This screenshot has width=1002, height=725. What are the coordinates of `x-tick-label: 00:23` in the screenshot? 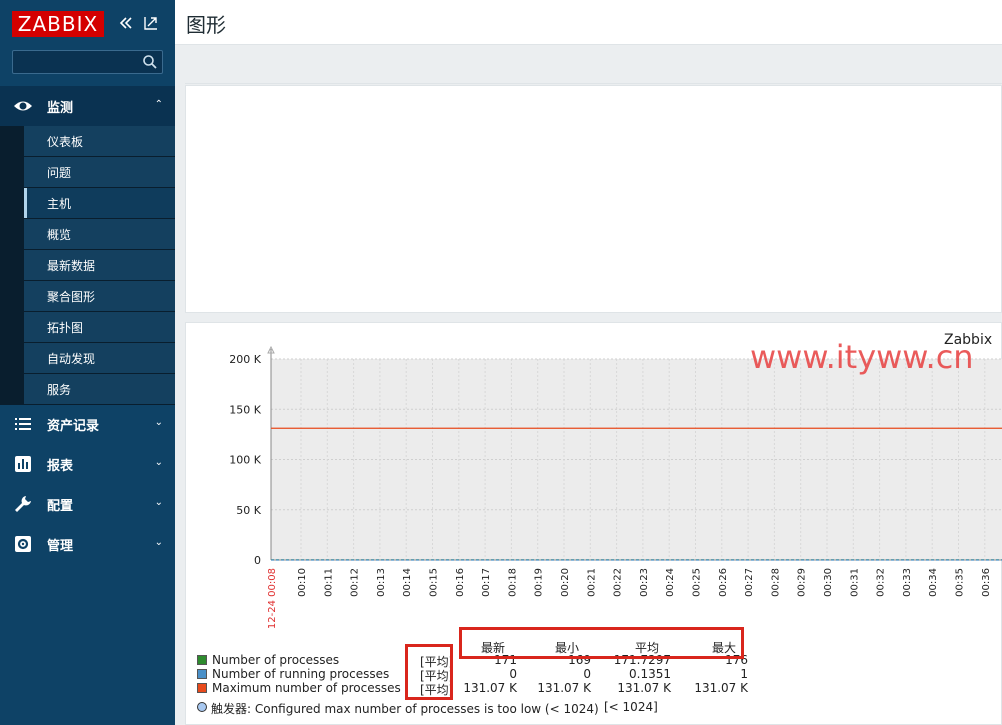 It's located at (644, 582).